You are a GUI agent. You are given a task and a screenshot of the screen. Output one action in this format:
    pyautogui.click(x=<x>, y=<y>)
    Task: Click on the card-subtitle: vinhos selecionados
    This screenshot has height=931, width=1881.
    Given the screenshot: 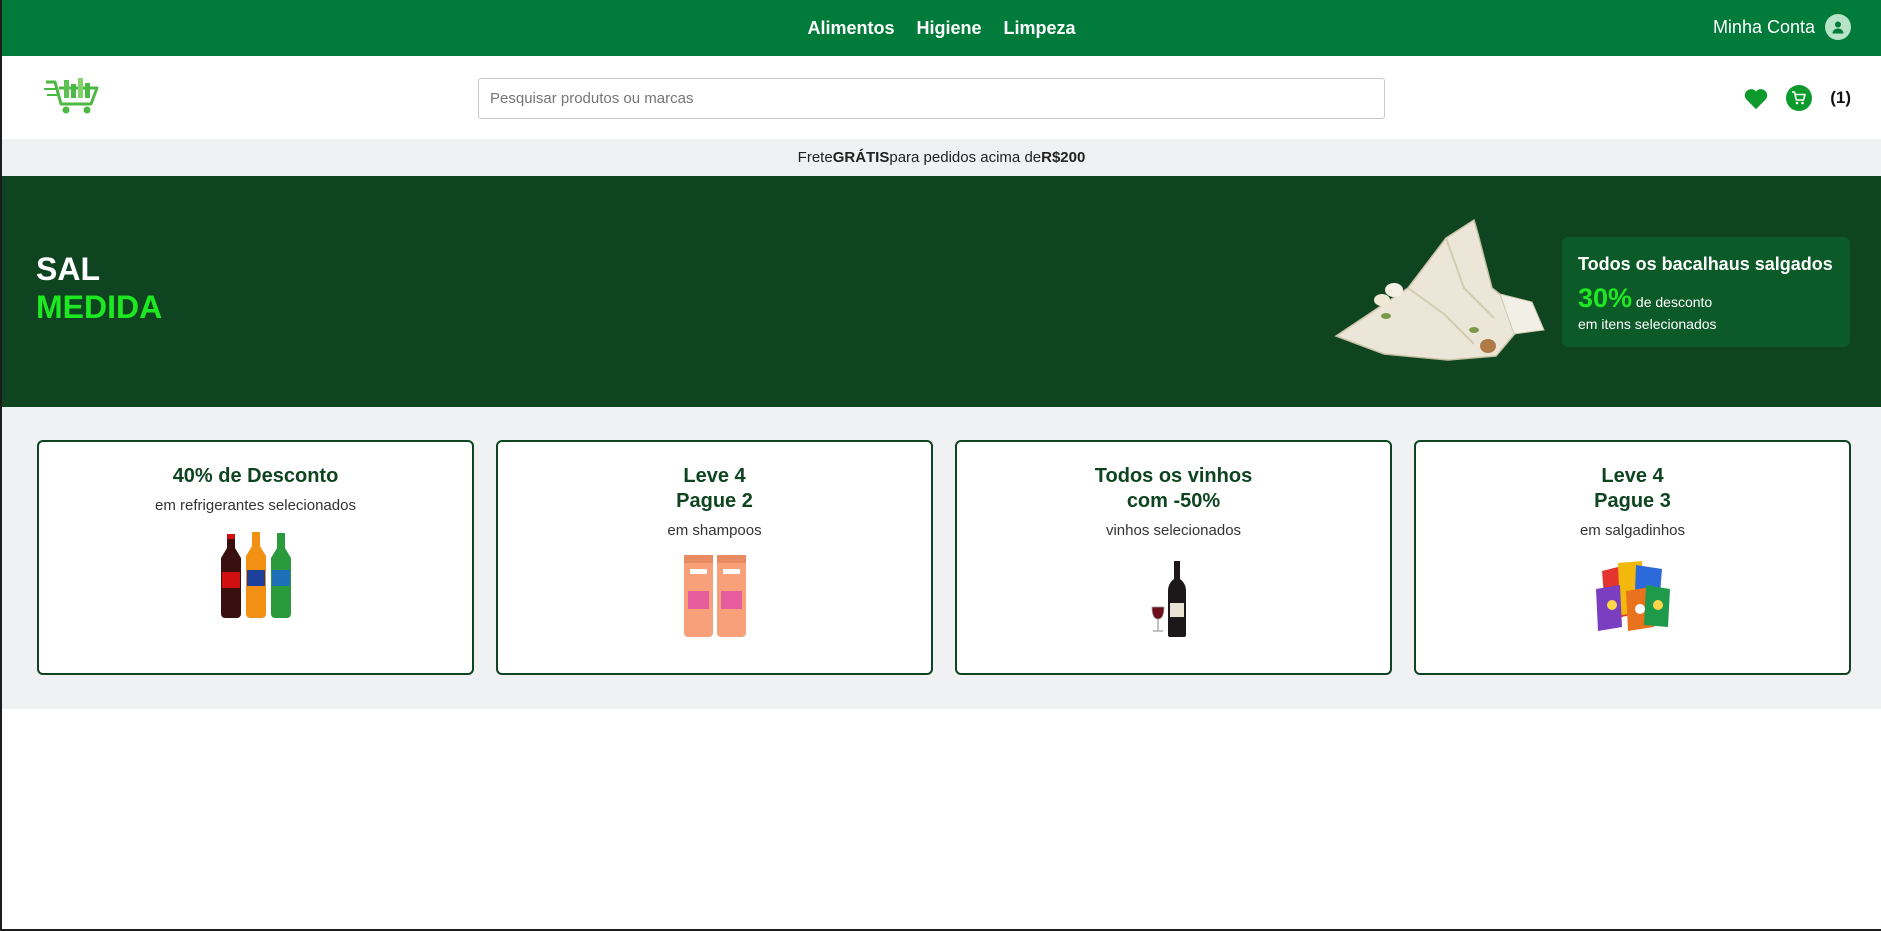 What is the action you would take?
    pyautogui.click(x=1173, y=530)
    